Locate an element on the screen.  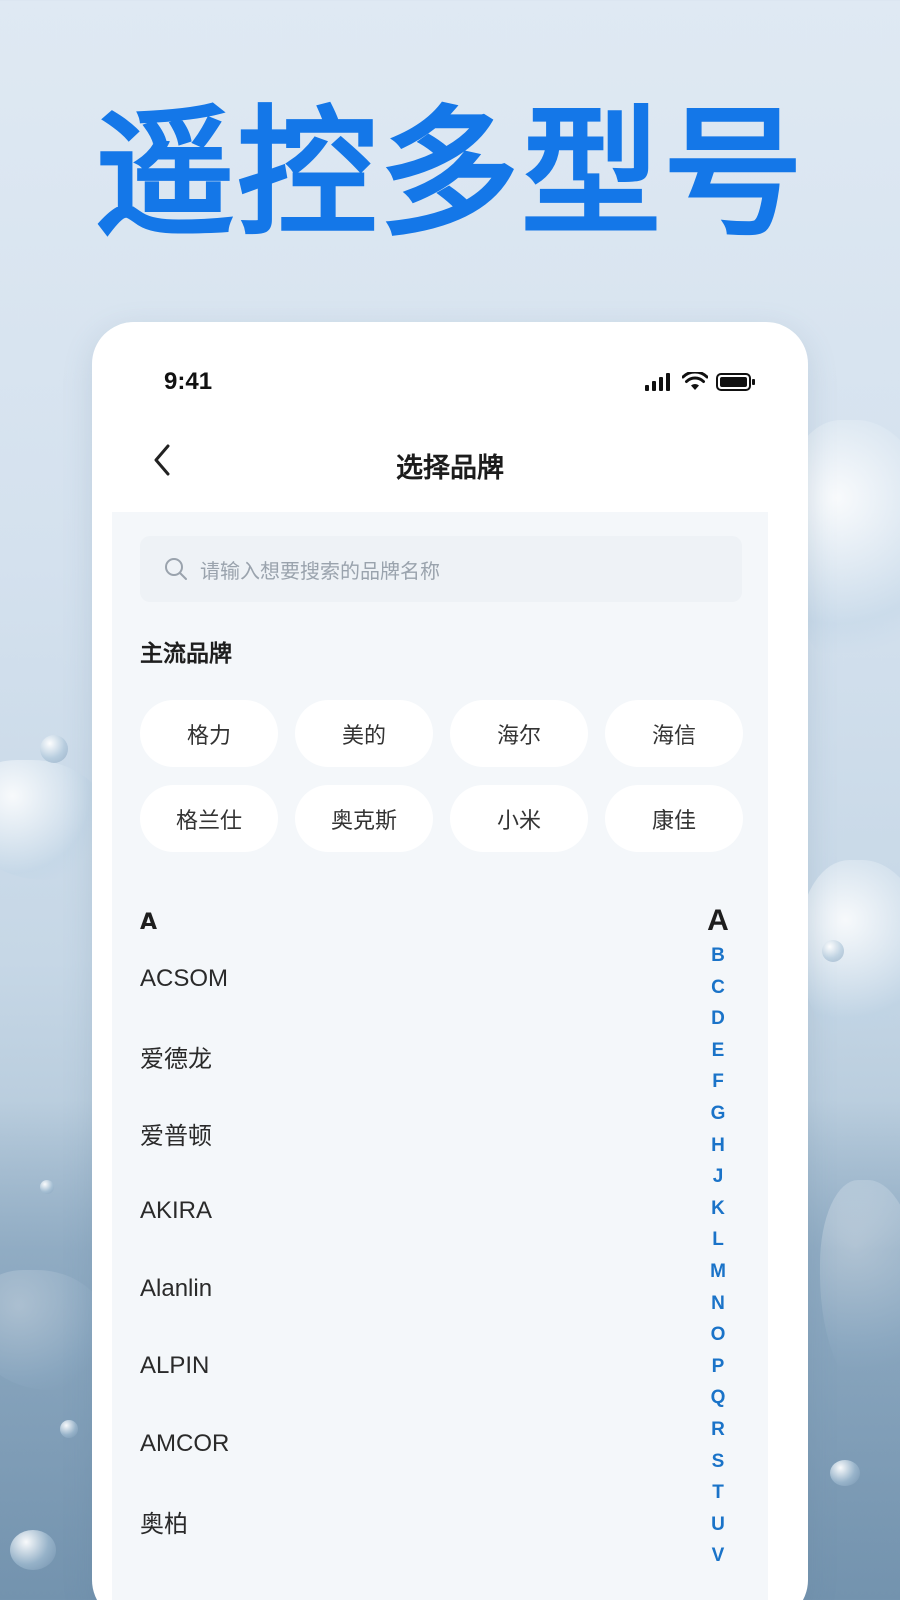
page-title: 选择品牌 is located at coordinates (450, 468).